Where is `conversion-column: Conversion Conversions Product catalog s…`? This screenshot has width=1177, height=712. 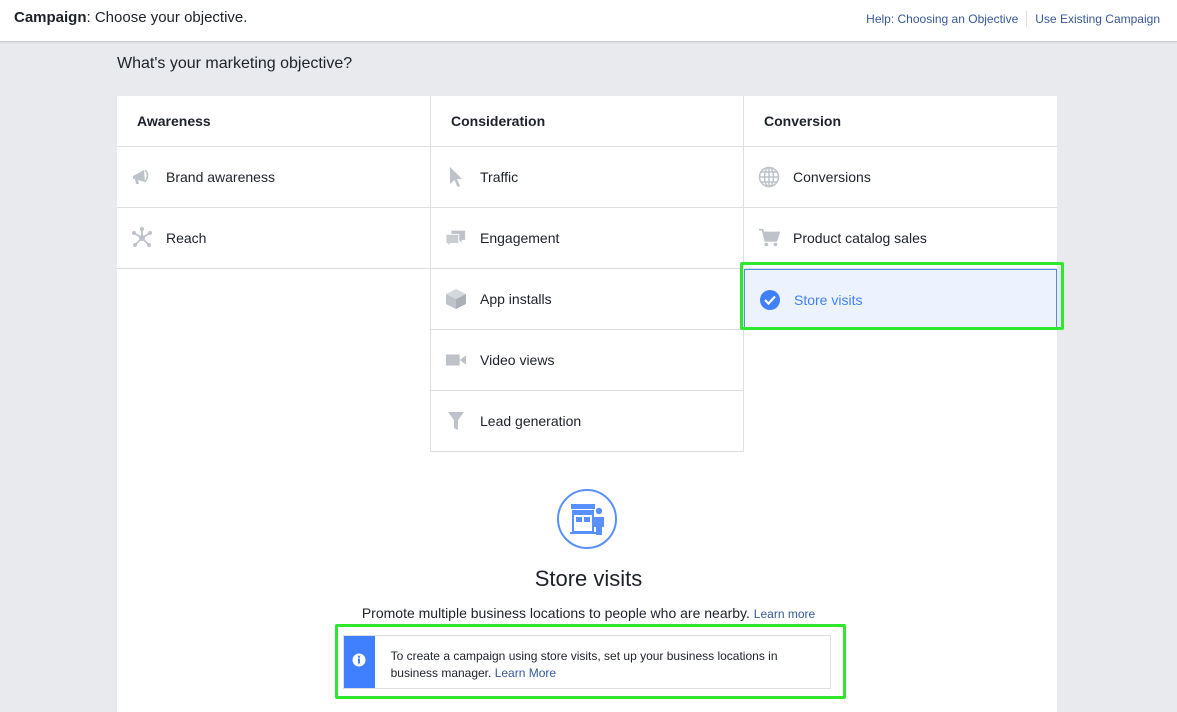 conversion-column: Conversion Conversions Product catalog s… is located at coordinates (900, 213).